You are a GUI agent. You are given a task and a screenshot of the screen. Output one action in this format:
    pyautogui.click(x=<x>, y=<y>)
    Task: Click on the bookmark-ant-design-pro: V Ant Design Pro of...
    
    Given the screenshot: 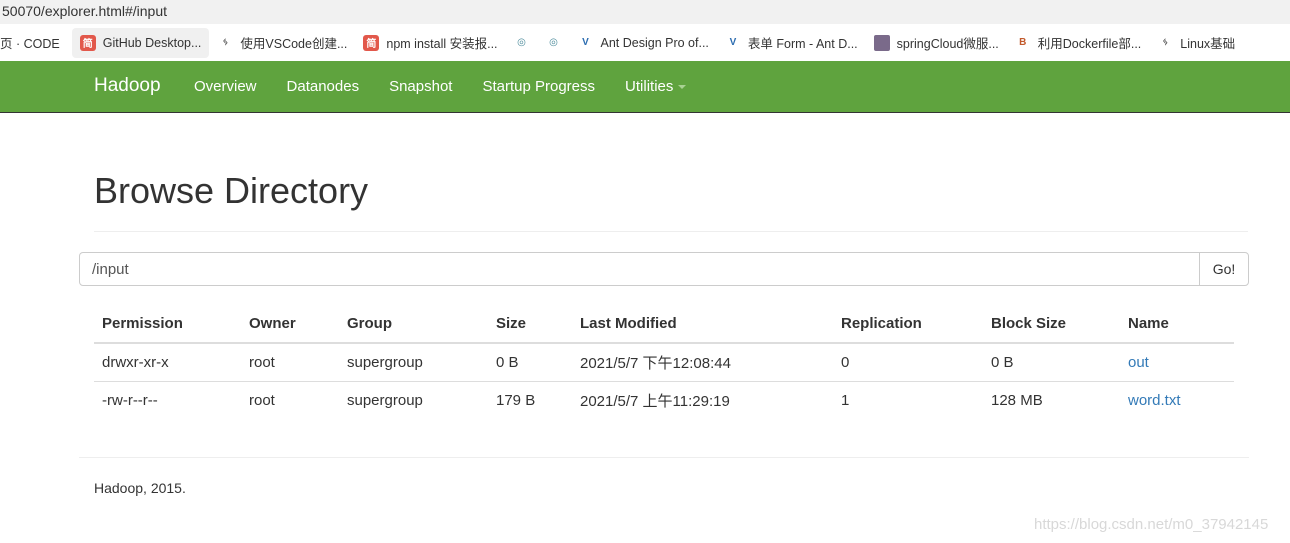 What is the action you would take?
    pyautogui.click(x=643, y=43)
    